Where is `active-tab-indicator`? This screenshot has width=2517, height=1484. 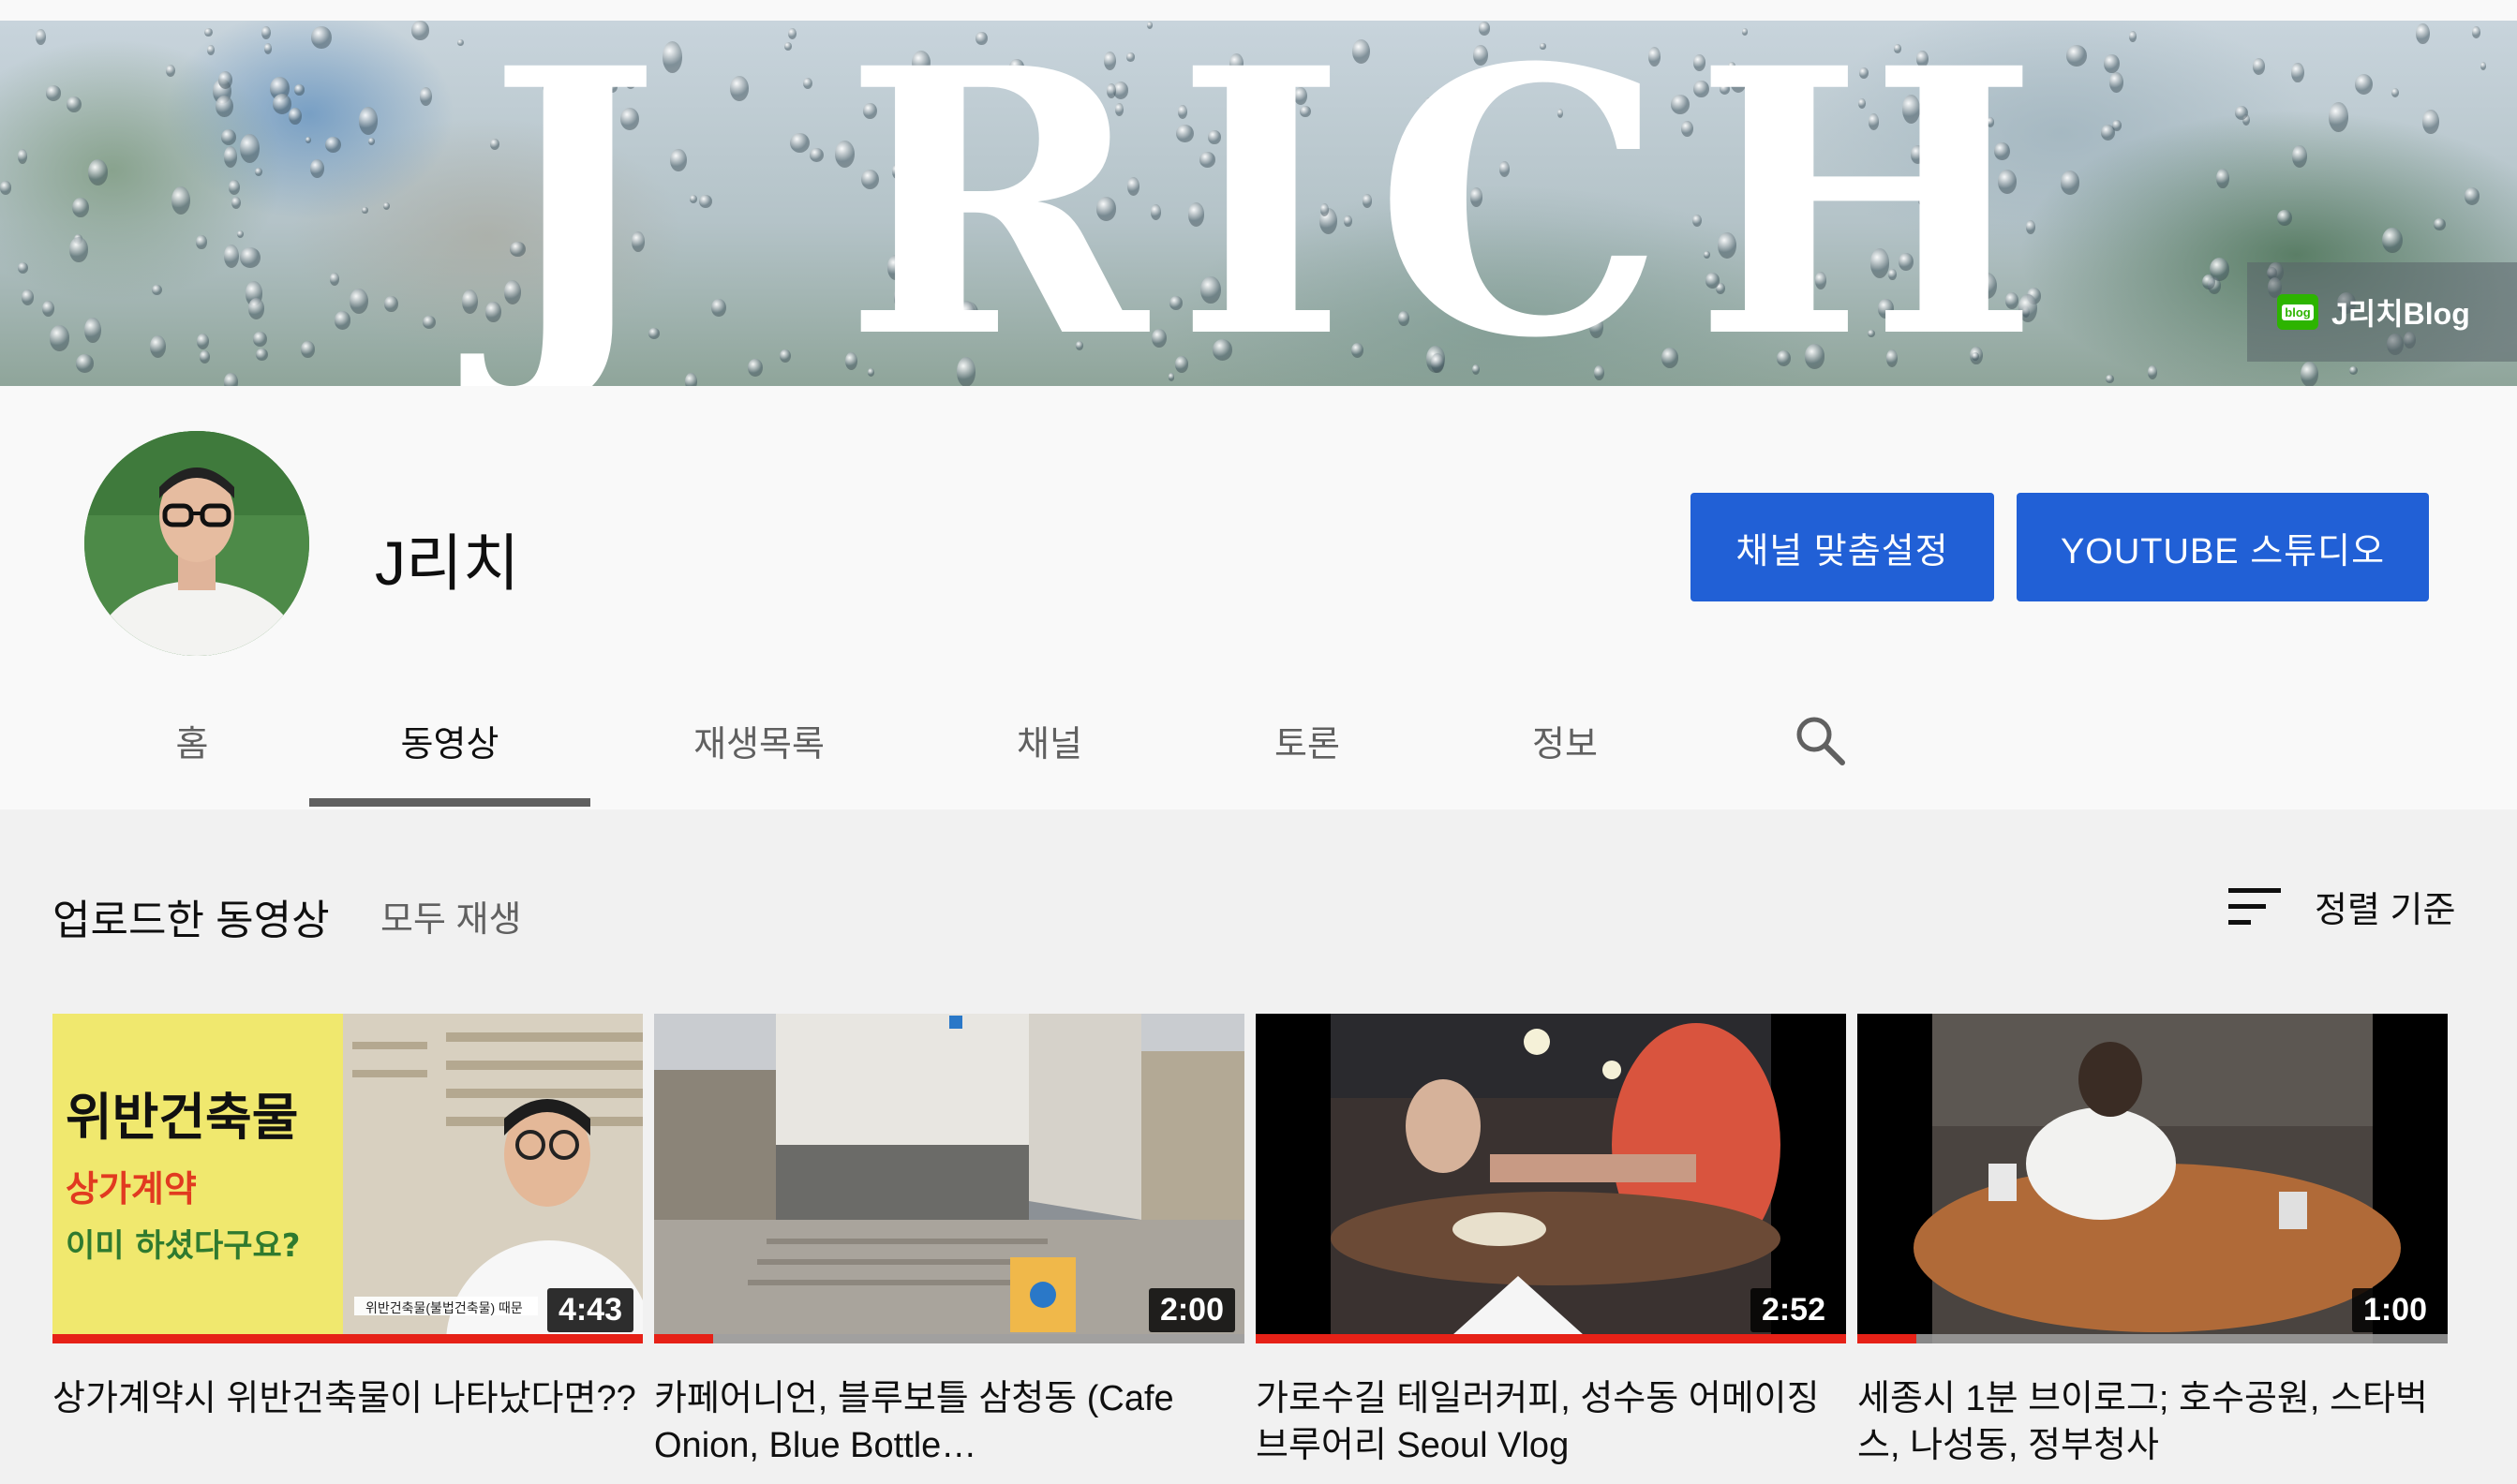
active-tab-indicator is located at coordinates (449, 802).